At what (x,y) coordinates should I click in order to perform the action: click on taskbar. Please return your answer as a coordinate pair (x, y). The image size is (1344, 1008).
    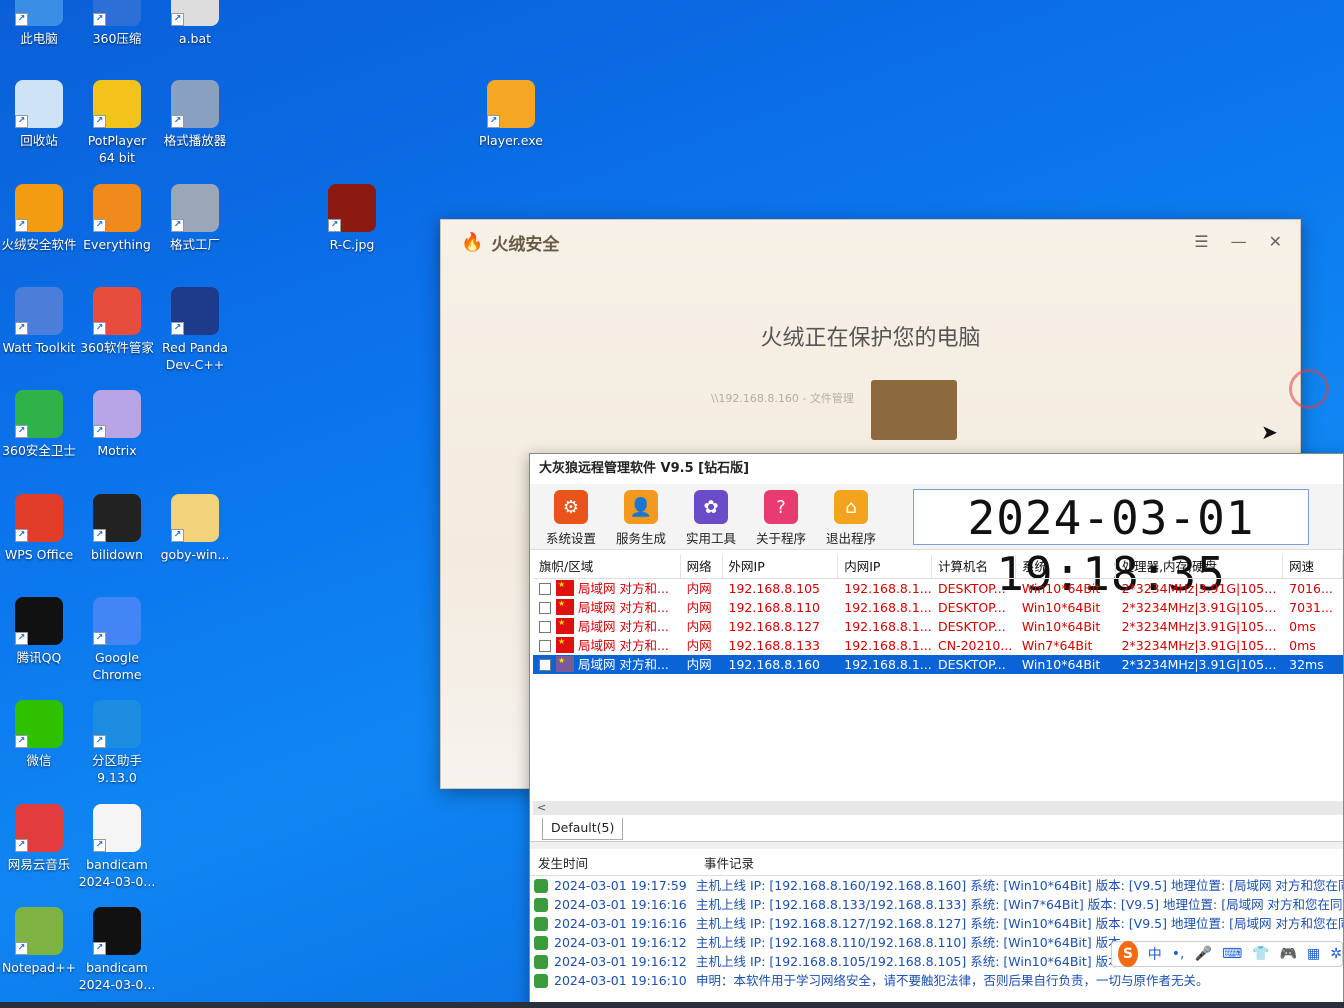
    Looking at the image, I should click on (672, 1005).